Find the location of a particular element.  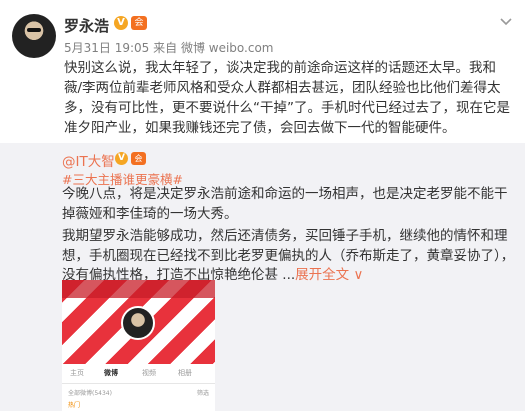

repost-verified-icon: V is located at coordinates (121, 158).